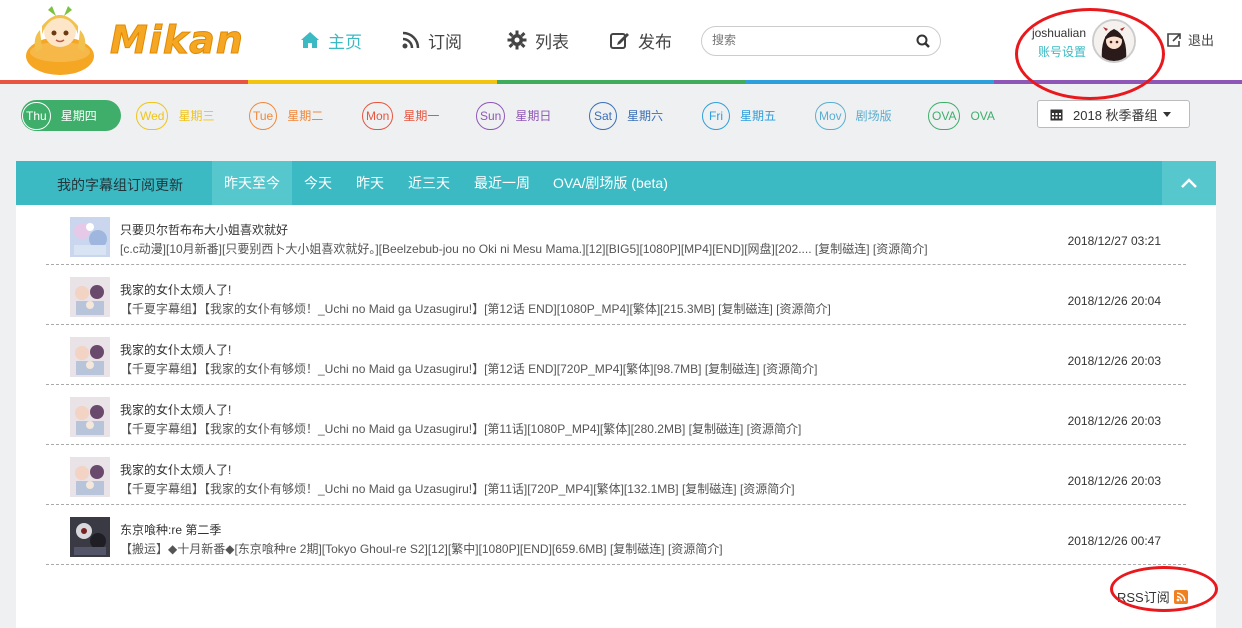 This screenshot has width=1242, height=628. What do you see at coordinates (1056, 114) in the screenshot?
I see `calendar-icon` at bounding box center [1056, 114].